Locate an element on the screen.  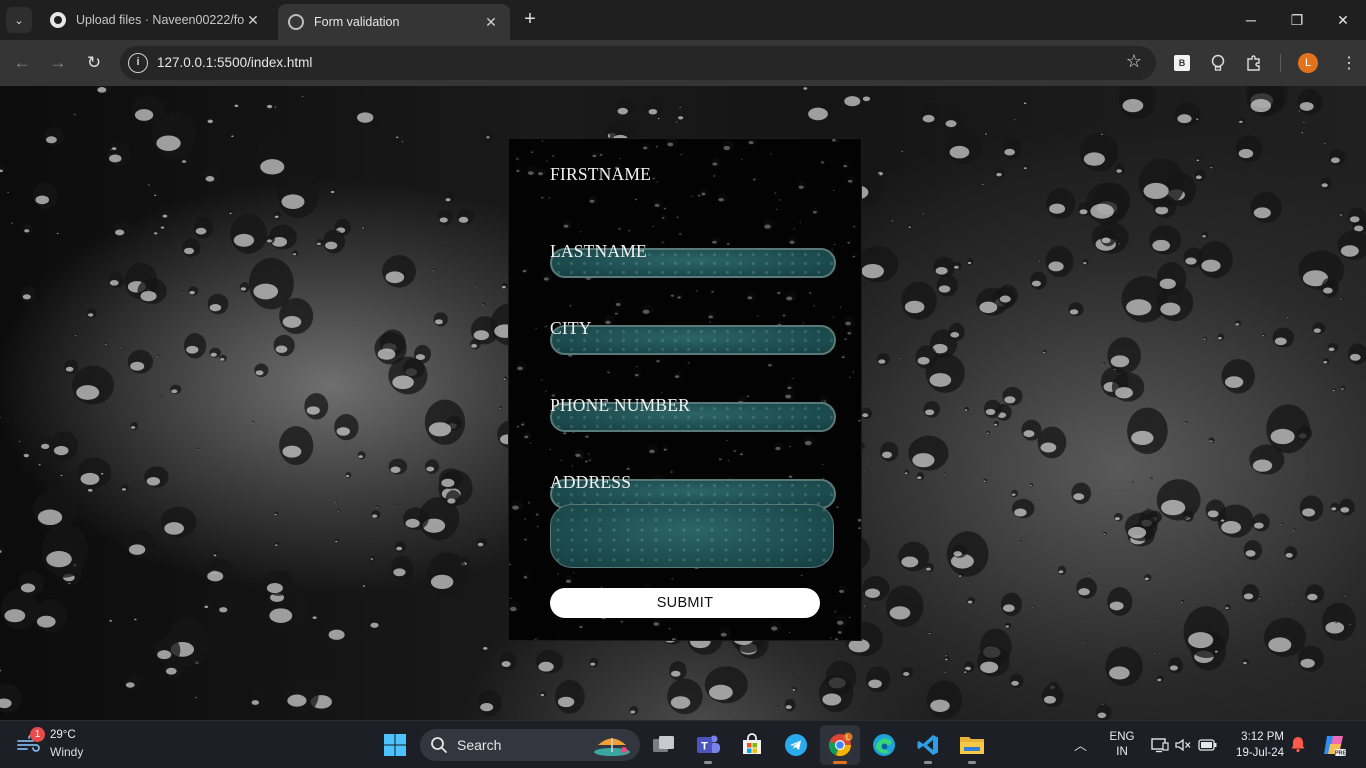
telegram-icon is located at coordinates (796, 745).